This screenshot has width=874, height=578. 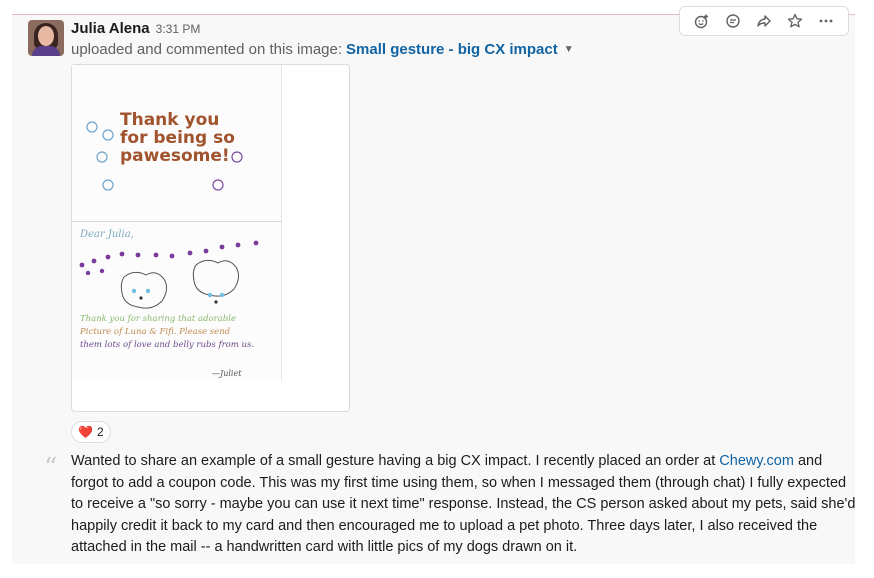 What do you see at coordinates (452, 49) in the screenshot?
I see `file-title-link: Small gesture - big CX impact` at bounding box center [452, 49].